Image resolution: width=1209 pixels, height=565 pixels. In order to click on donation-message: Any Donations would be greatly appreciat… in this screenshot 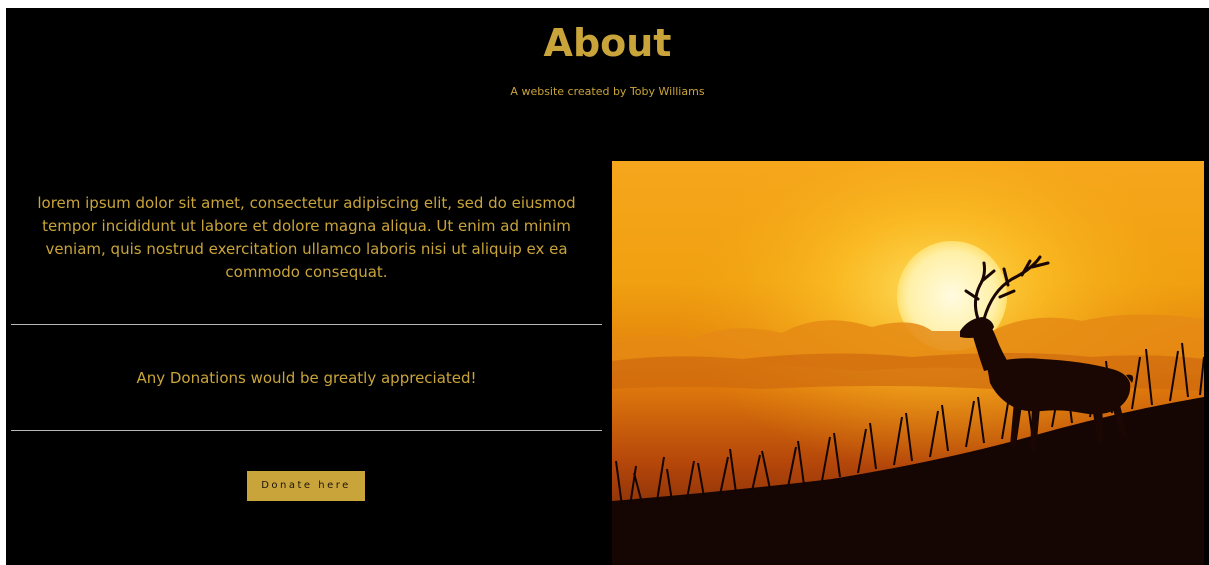, I will do `click(306, 378)`.